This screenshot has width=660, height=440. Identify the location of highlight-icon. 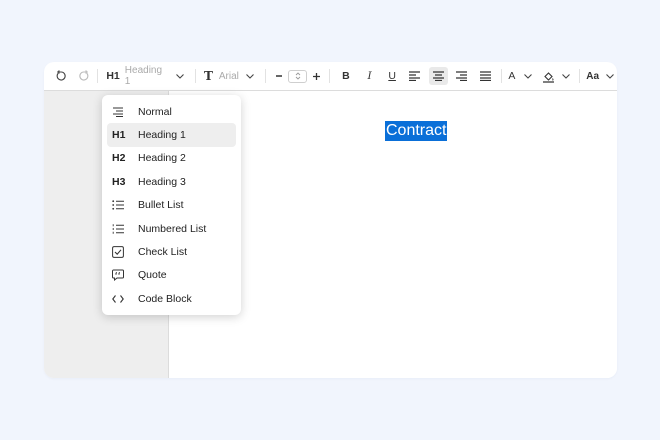
(548, 76).